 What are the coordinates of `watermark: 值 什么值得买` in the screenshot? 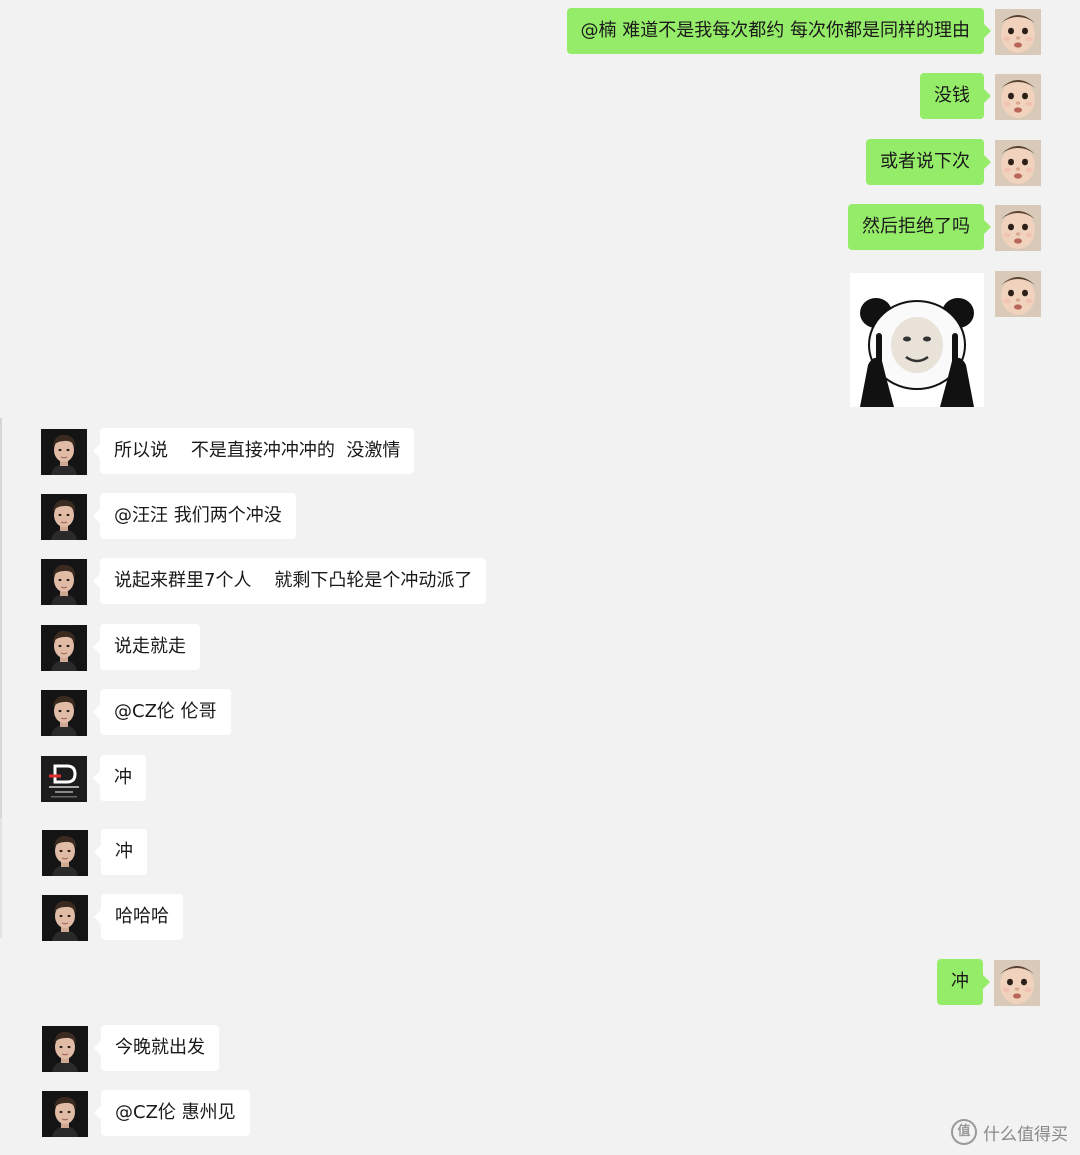 It's located at (1009, 1132).